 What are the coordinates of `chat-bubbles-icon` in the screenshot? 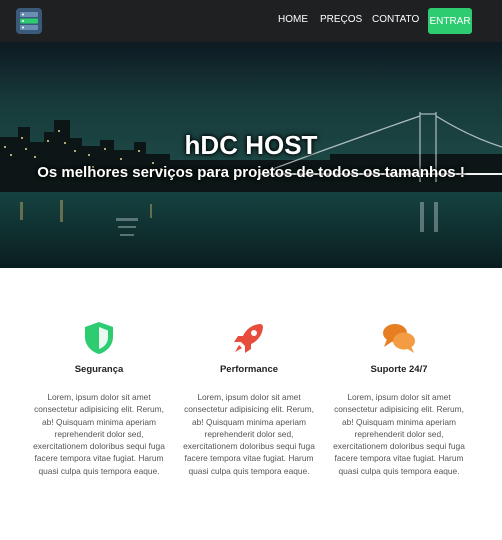 It's located at (399, 338).